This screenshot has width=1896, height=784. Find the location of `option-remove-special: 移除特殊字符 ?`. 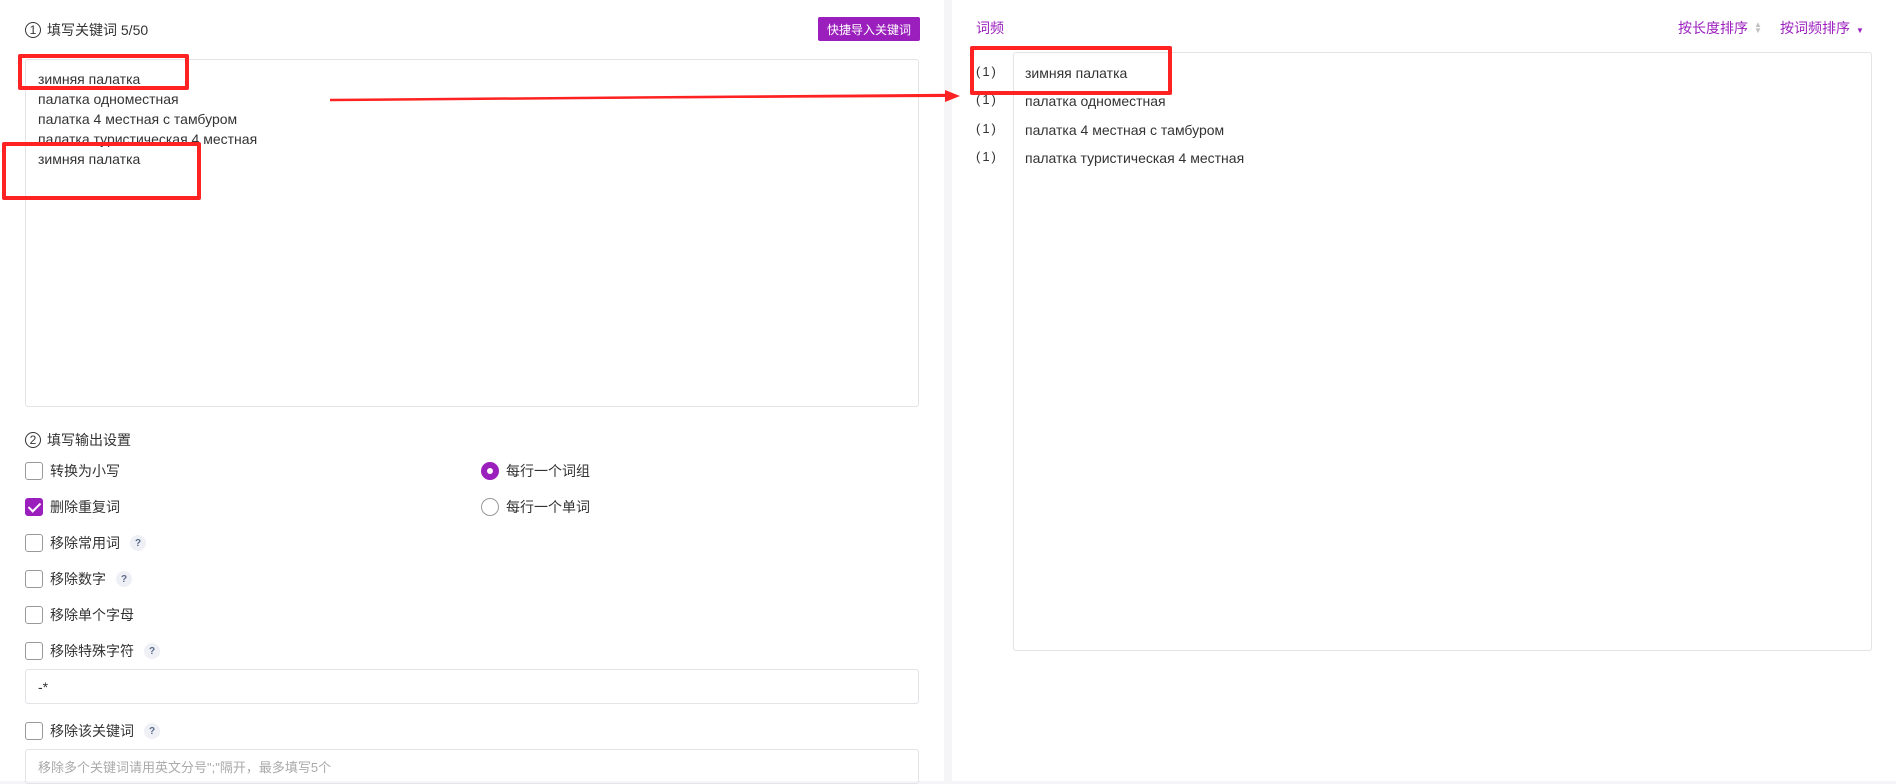

option-remove-special: 移除特殊字符 ? is located at coordinates (92, 651).